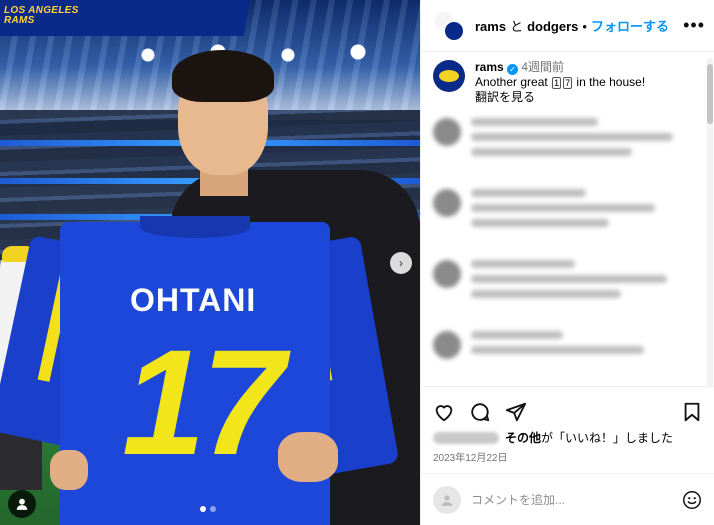 The image size is (714, 525). Describe the element at coordinates (589, 437) in the screenshot. I see `likes-text: その他が「いいね！」しました` at that location.